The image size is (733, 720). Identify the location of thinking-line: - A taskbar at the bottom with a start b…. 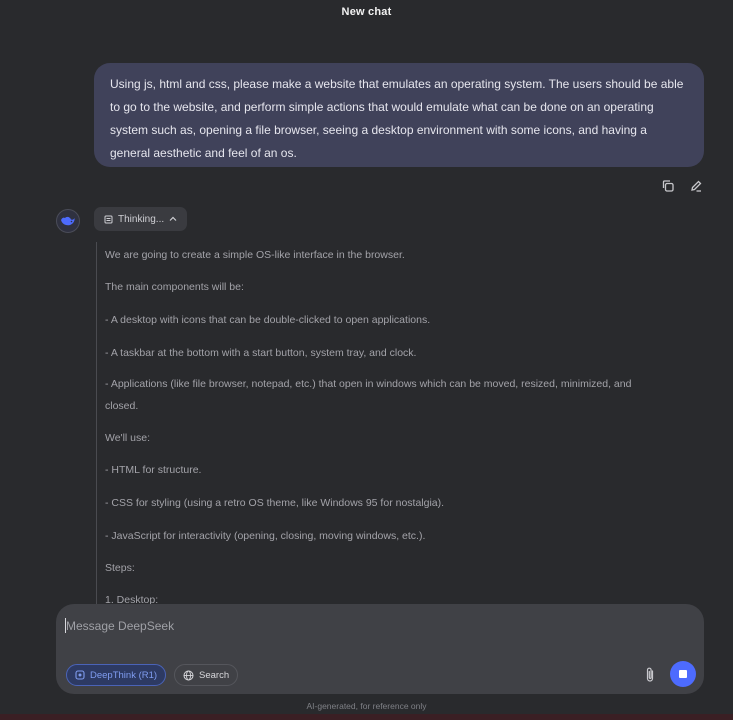
(261, 353).